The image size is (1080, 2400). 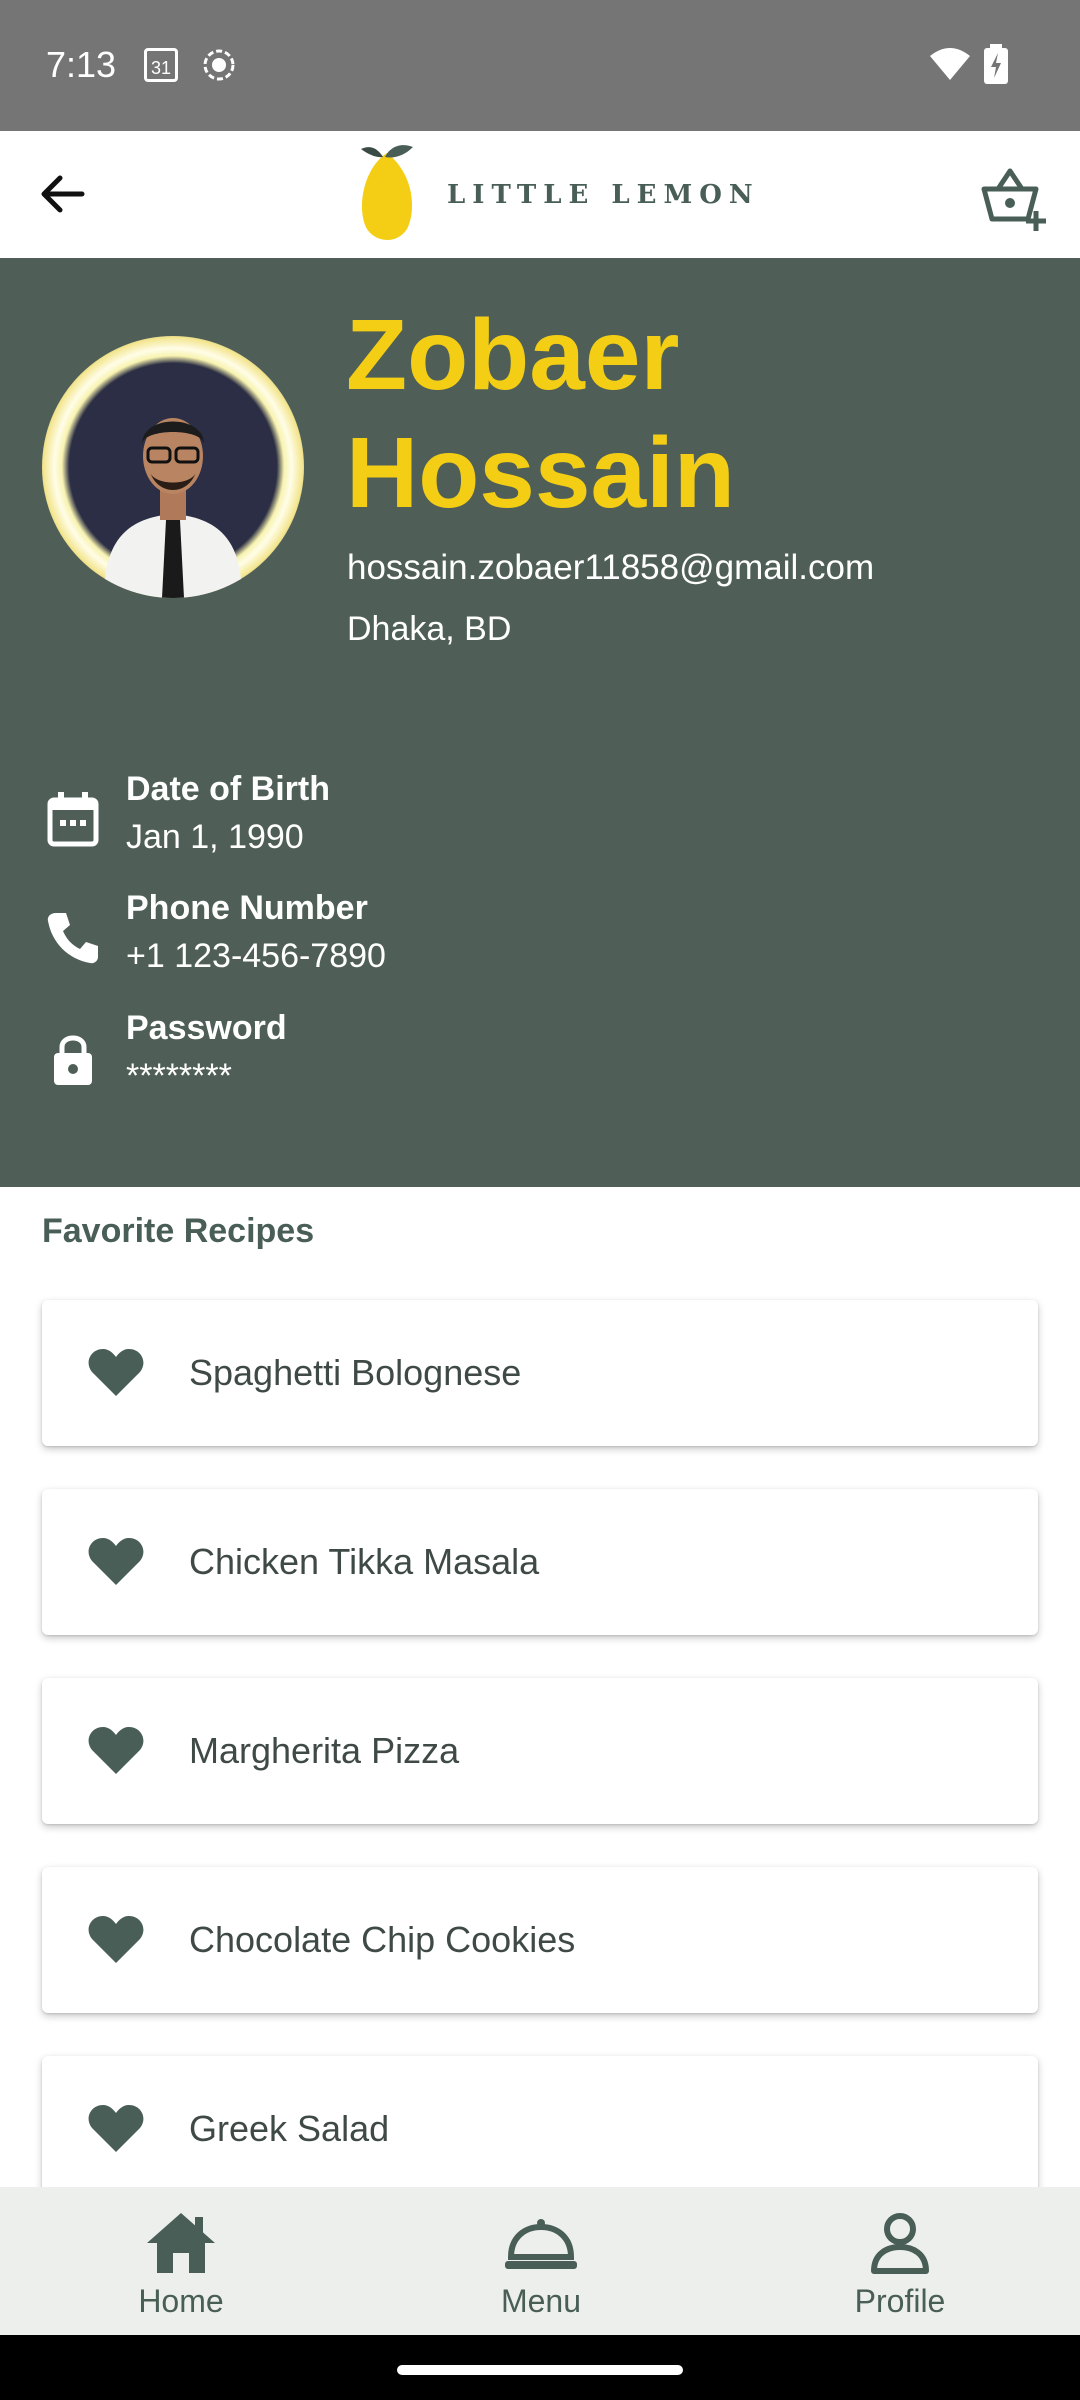 I want to click on recipe-card: Chicken Tikka Masala, so click(x=540, y=1562).